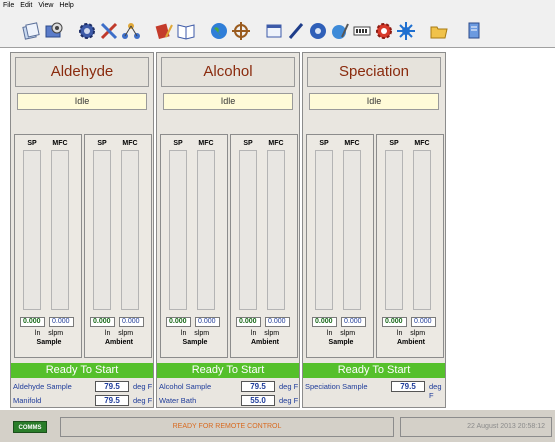 The image size is (555, 442). What do you see at coordinates (474, 31) in the screenshot?
I see `document-icon` at bounding box center [474, 31].